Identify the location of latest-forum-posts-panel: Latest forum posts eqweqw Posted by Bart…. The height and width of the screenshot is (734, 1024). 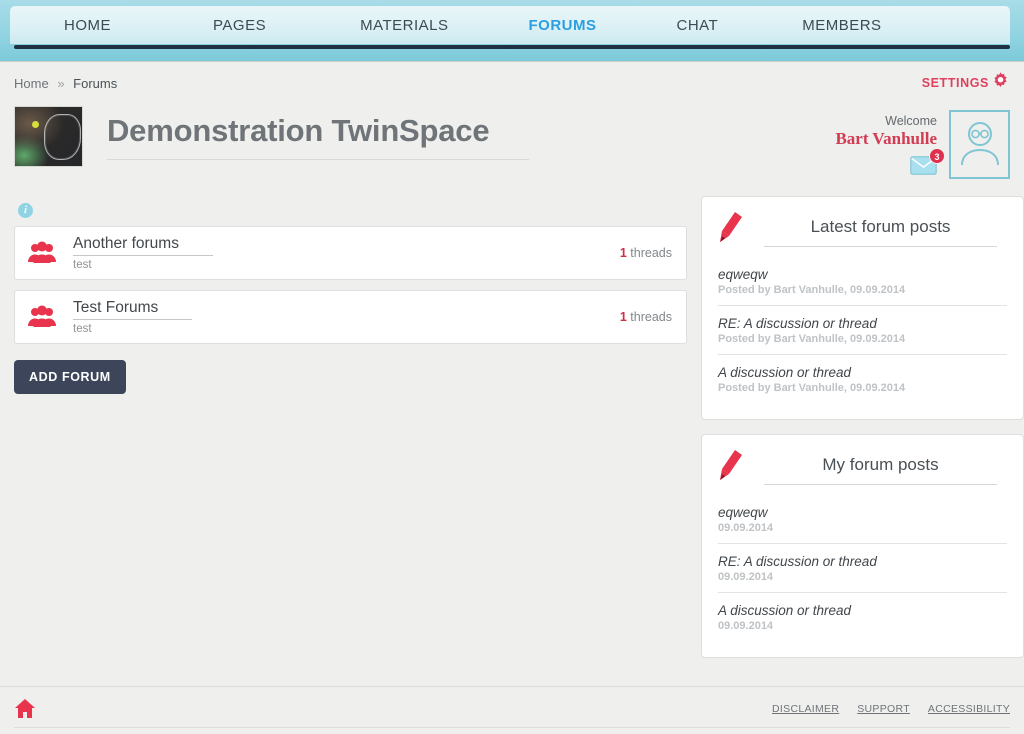
(862, 308).